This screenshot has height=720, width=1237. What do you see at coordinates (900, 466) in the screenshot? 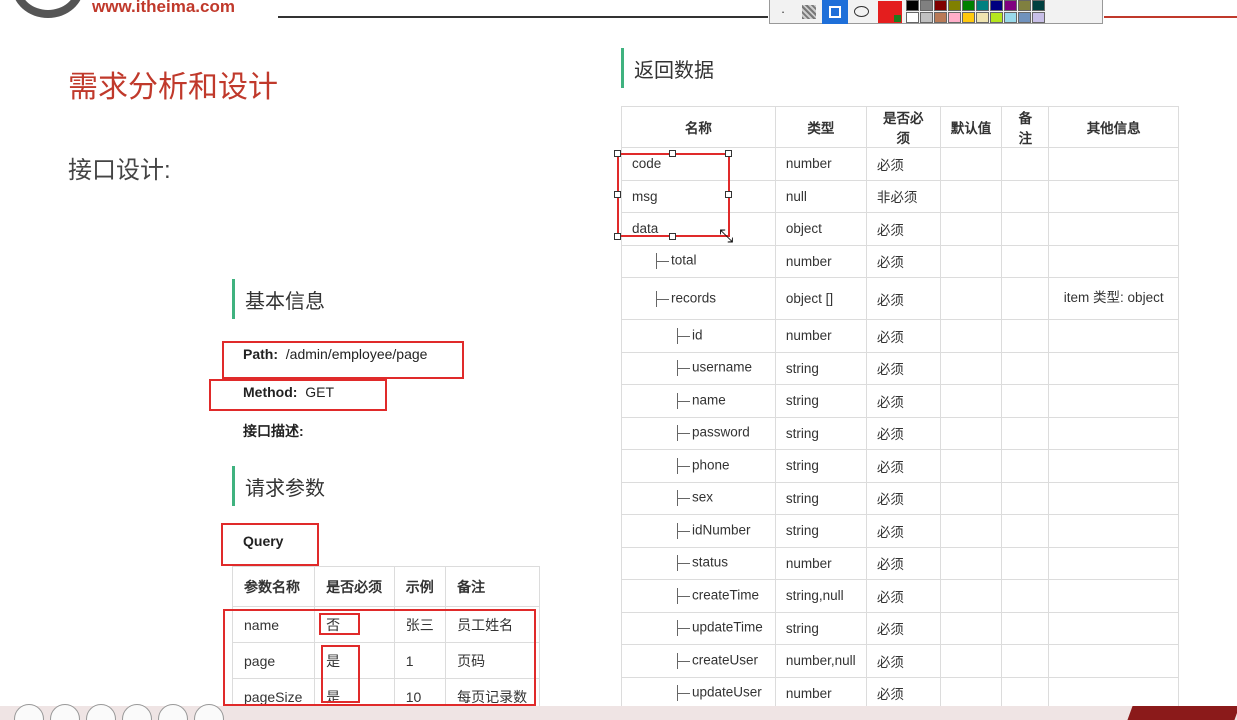
I see `table-row: phone string 必须` at bounding box center [900, 466].